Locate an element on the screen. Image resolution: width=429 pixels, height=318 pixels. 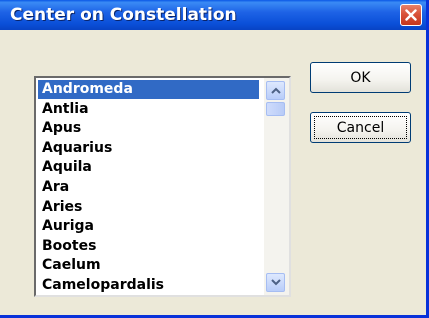
list-item: Ara is located at coordinates (148, 187).